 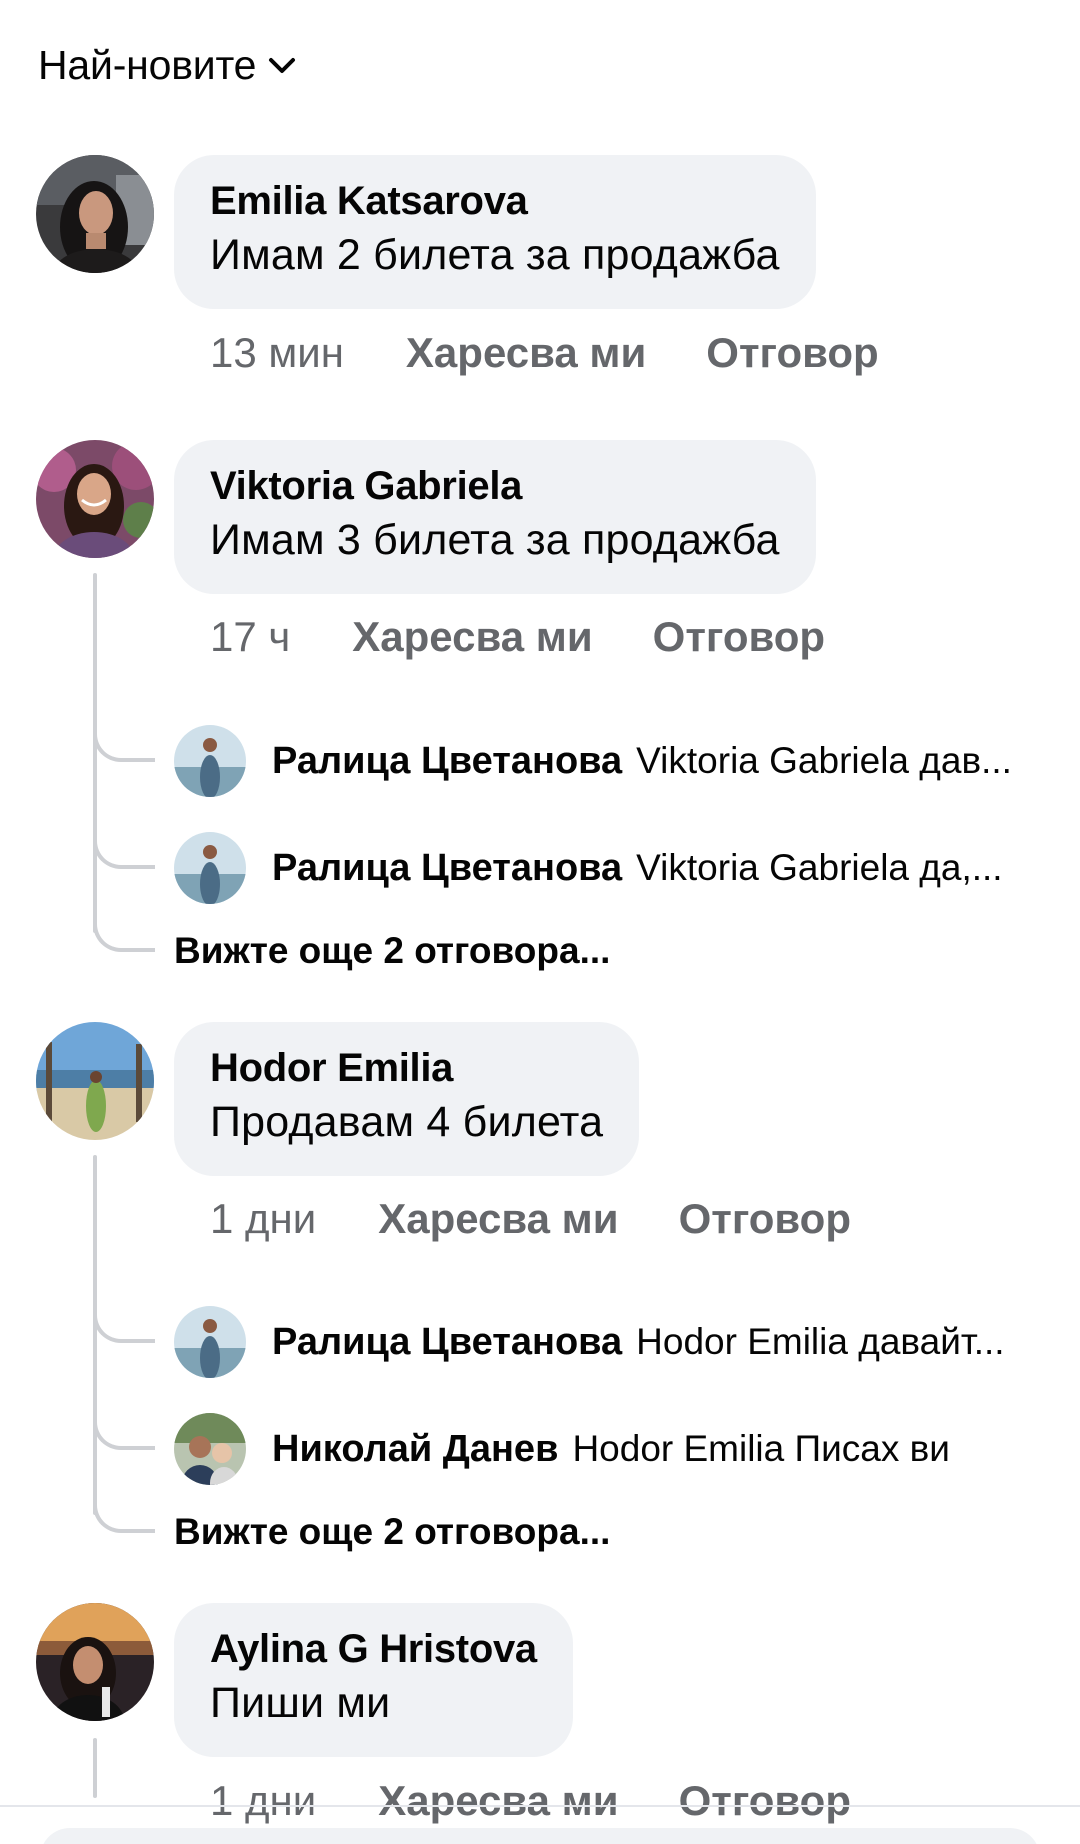 I want to click on comment-author: Aylina G Hristova, so click(x=373, y=1649).